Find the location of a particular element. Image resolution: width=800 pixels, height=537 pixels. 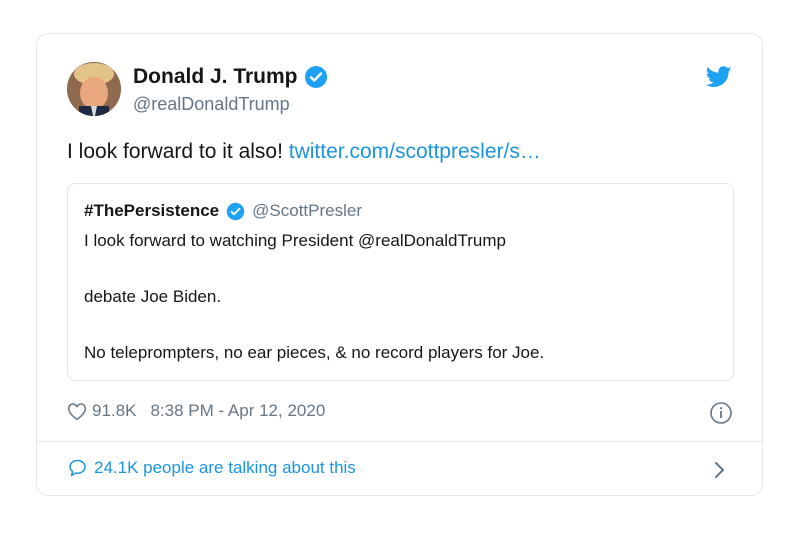

tweet-meta: 91.8K 8:38 PM - Apr 12, 2020 is located at coordinates (196, 411).